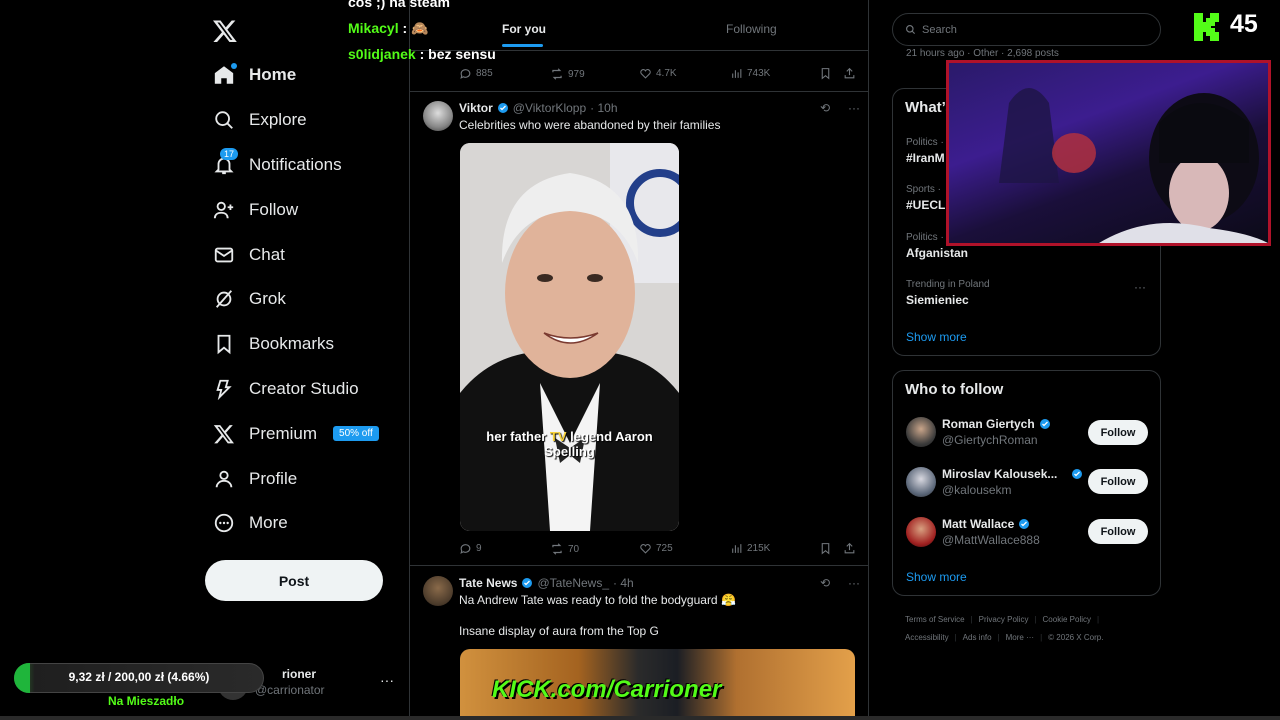  Describe the element at coordinates (937, 300) in the screenshot. I see `trend-item: Siemieniec` at that location.